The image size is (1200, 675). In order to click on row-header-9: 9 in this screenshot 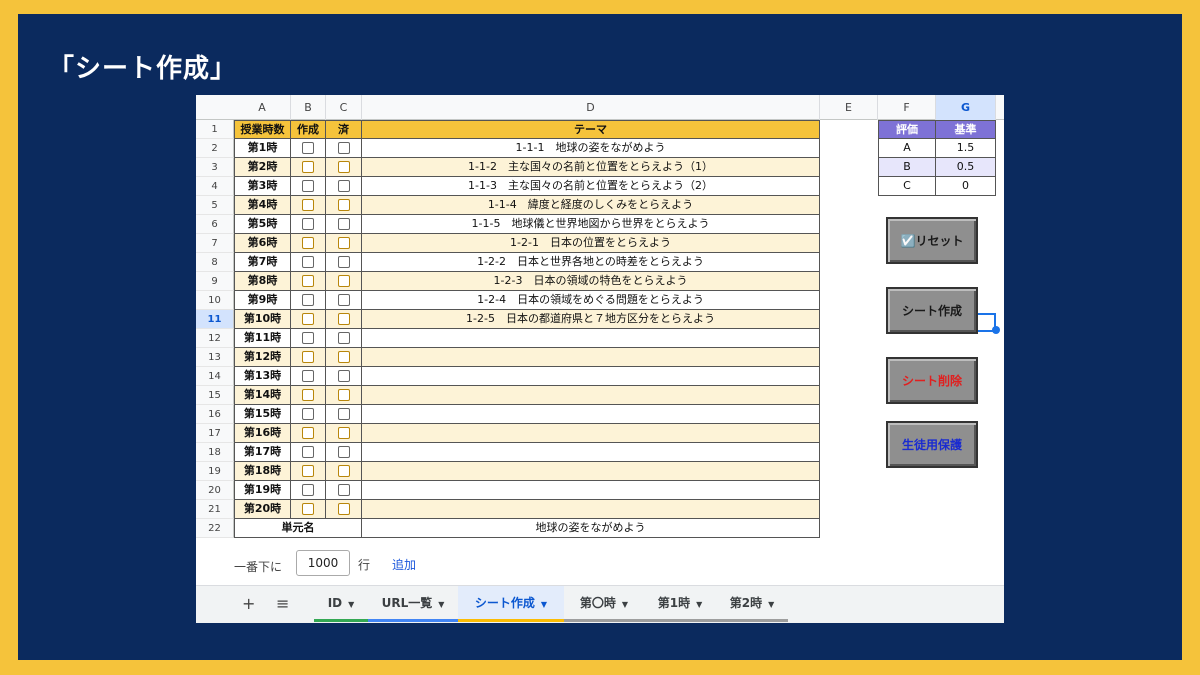, I will do `click(215, 281)`.